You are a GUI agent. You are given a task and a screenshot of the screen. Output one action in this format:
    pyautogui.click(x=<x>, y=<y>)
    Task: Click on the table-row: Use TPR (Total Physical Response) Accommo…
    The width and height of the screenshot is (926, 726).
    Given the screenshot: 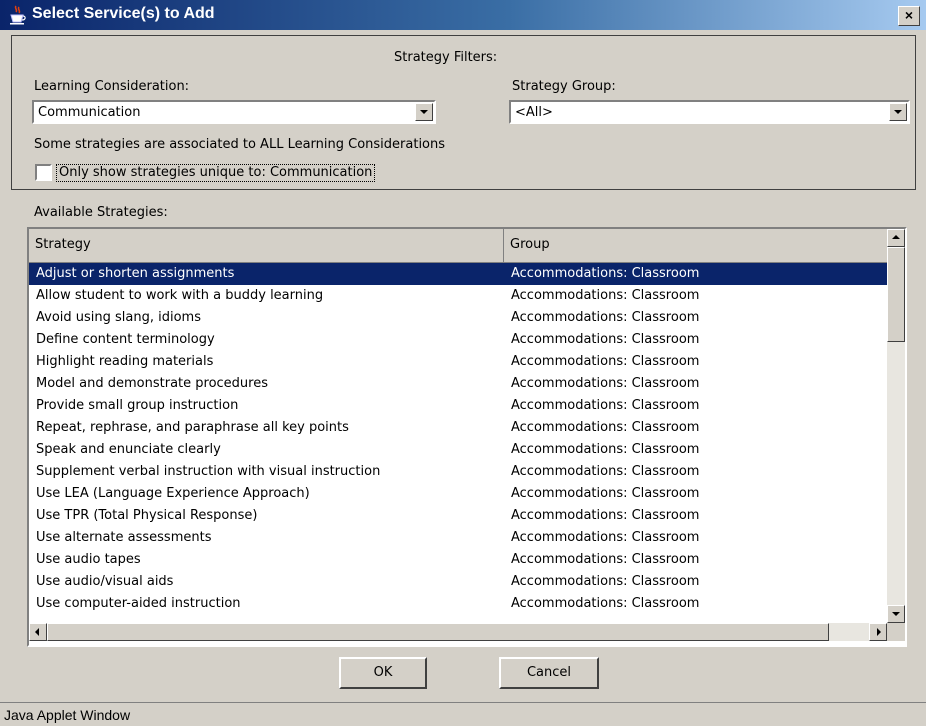 What is the action you would take?
    pyautogui.click(x=458, y=516)
    